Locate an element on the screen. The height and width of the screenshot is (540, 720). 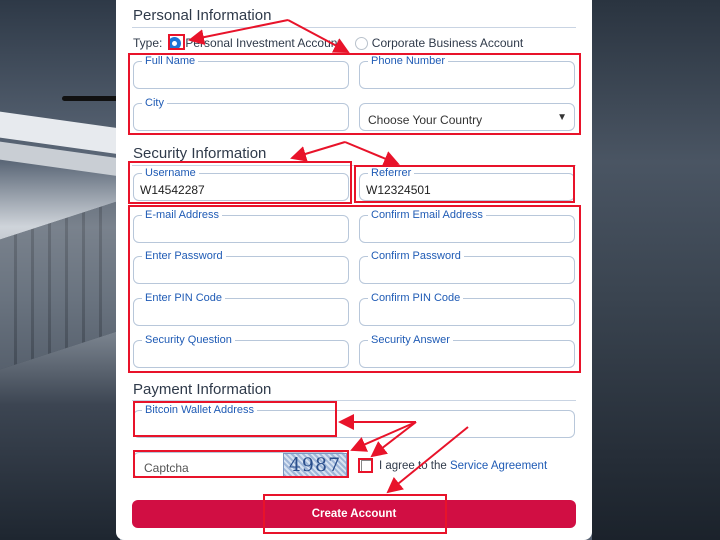
annotation-box-captcha is located at coordinates (241, 464).